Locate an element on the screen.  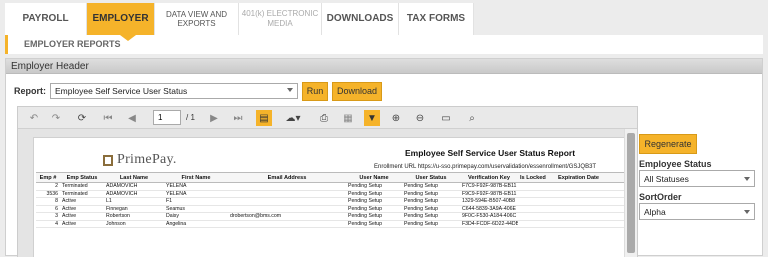
run-button: Run is located at coordinates (315, 91).